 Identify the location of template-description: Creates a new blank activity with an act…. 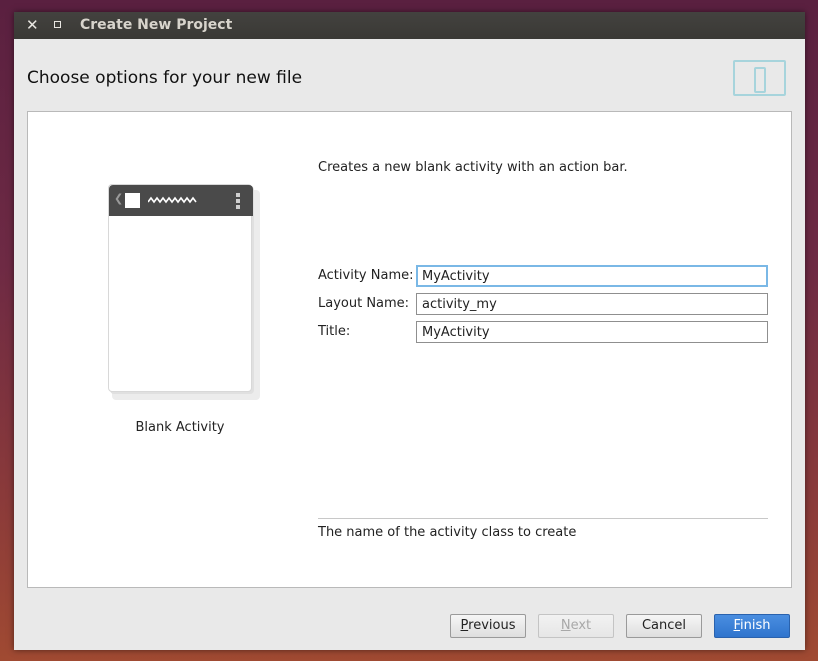
(473, 167).